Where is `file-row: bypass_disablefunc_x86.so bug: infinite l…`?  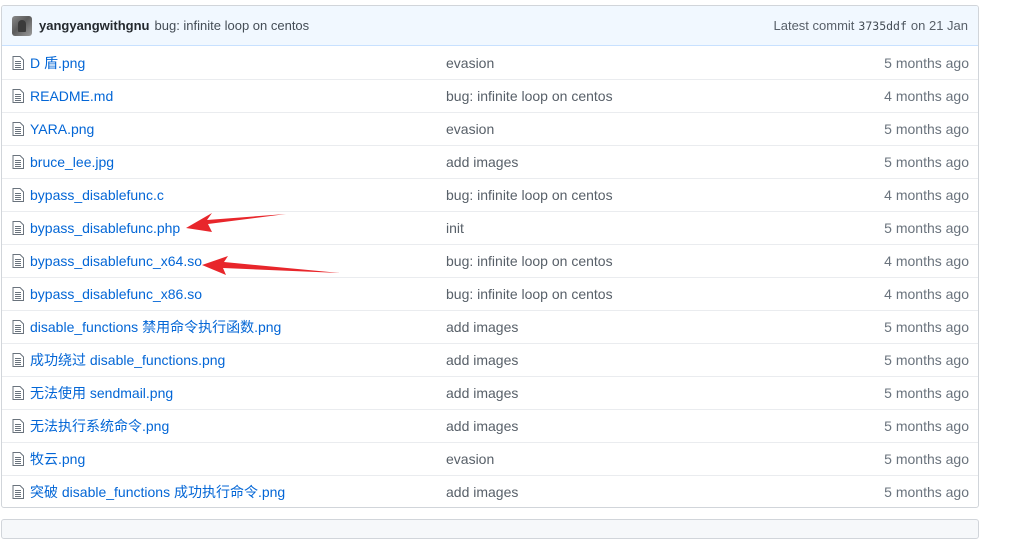
file-row: bypass_disablefunc_x86.so bug: infinite l… is located at coordinates (490, 293).